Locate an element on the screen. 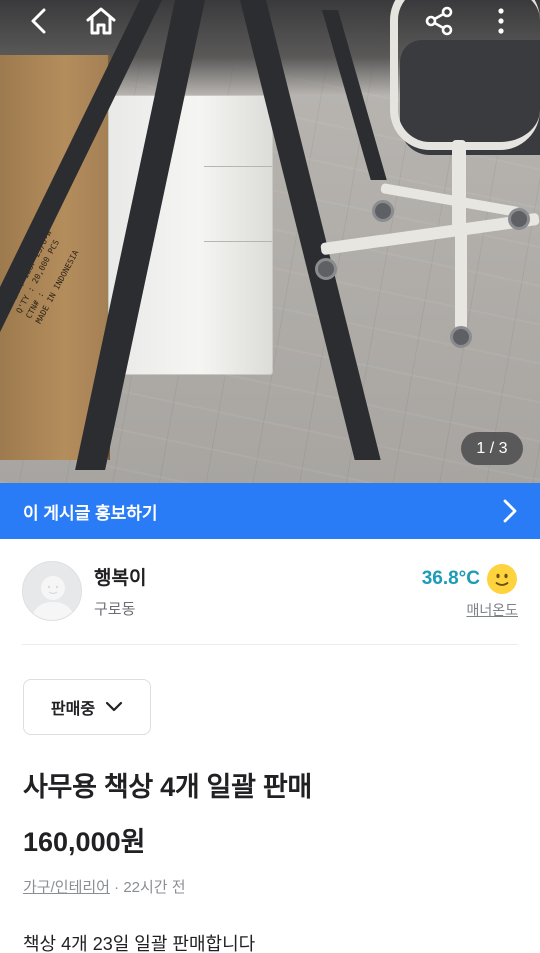 Image resolution: width=540 pixels, height=953 pixels. home-button is located at coordinates (101, 21).